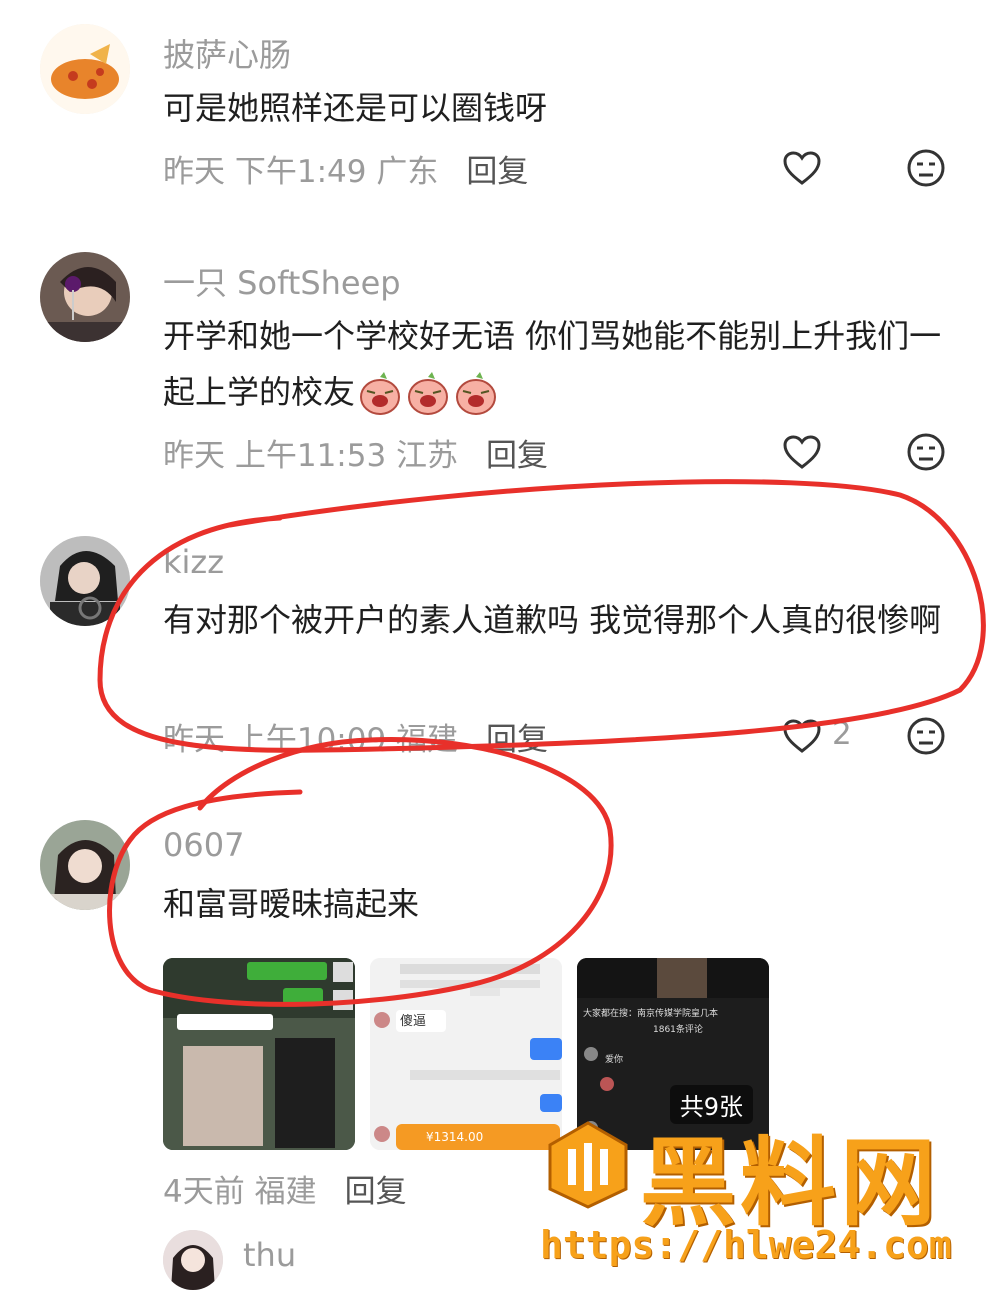 Image resolution: width=987 pixels, height=1290 pixels. I want to click on username: kizz, so click(193, 562).